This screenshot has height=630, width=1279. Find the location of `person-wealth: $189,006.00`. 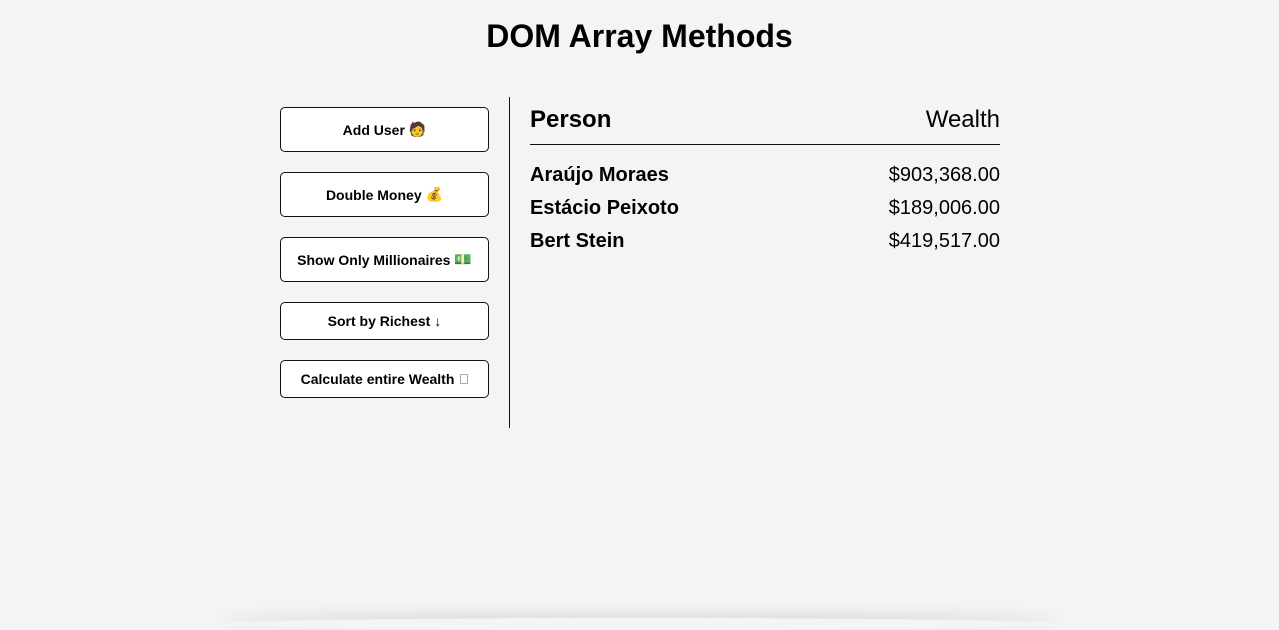

person-wealth: $189,006.00 is located at coordinates (944, 208).